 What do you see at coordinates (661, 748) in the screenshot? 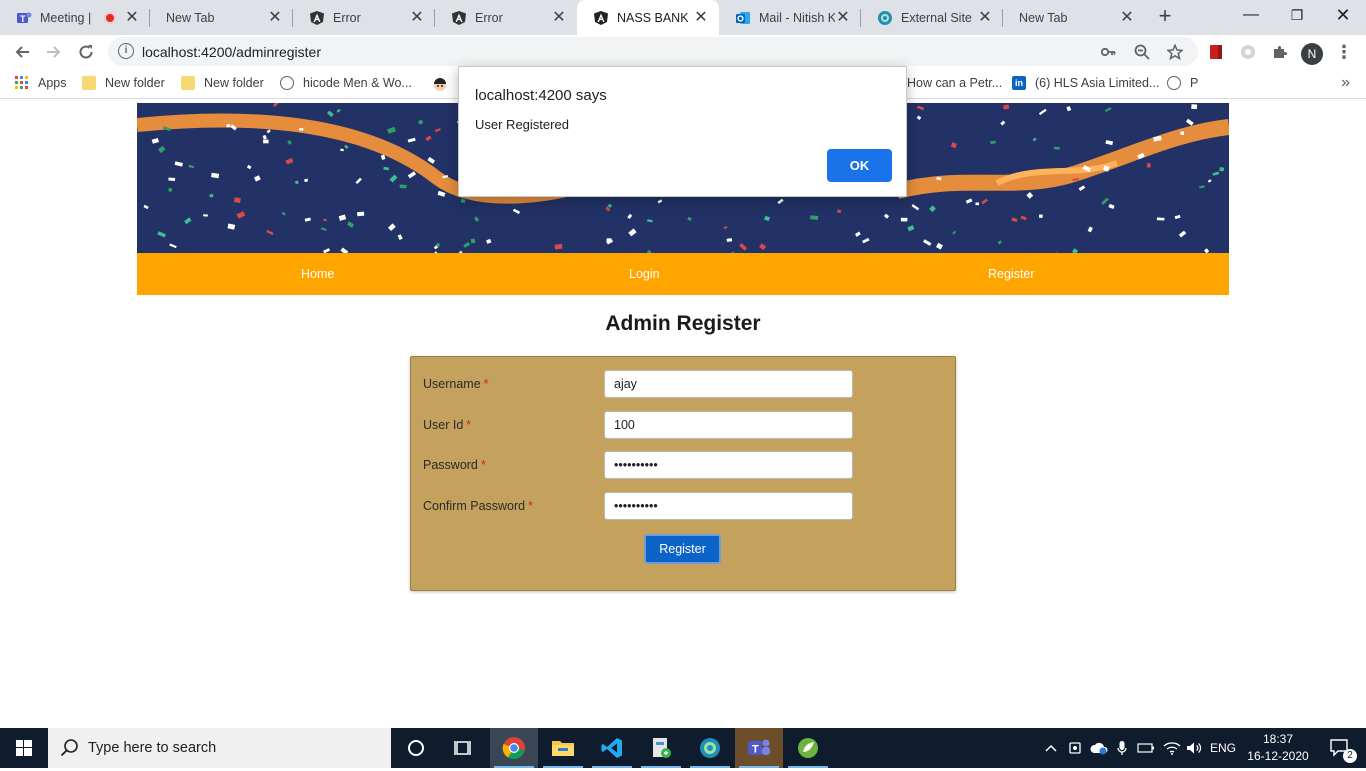
I see `app-green-icon` at bounding box center [661, 748].